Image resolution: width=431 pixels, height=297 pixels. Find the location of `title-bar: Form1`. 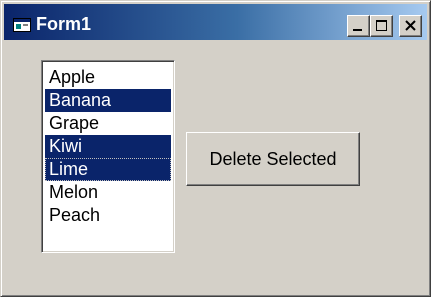

title-bar: Form1 is located at coordinates (215, 22).